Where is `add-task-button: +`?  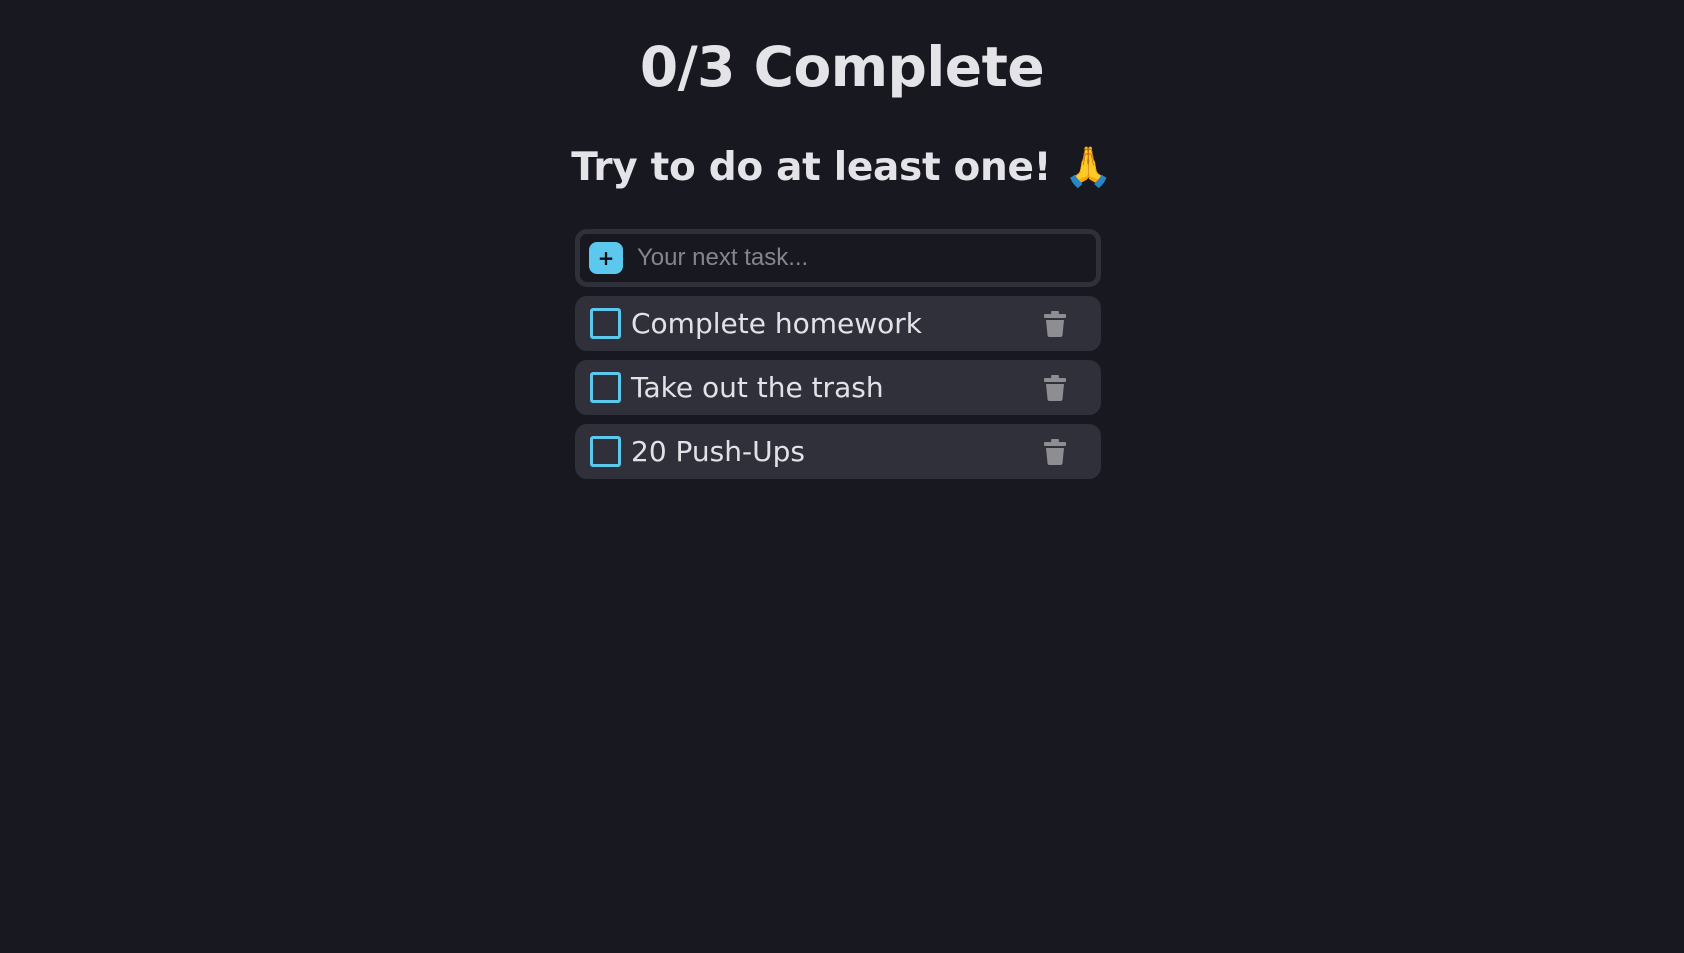 add-task-button: + is located at coordinates (606, 258).